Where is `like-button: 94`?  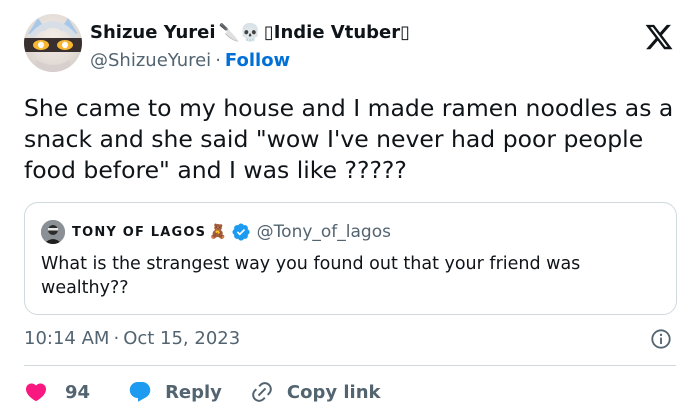
like-button: 94 is located at coordinates (57, 392).